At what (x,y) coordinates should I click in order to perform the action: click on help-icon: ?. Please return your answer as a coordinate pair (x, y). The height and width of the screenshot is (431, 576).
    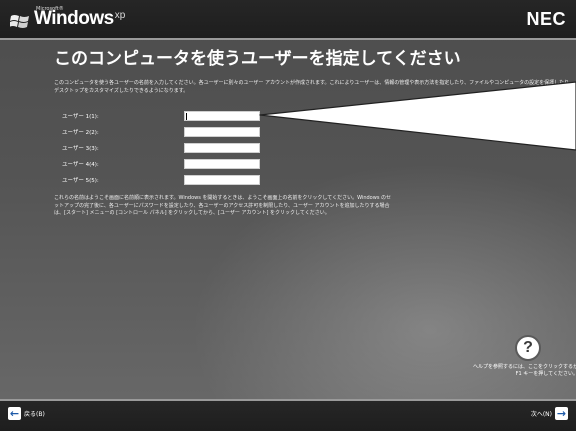
    Looking at the image, I should click on (528, 348).